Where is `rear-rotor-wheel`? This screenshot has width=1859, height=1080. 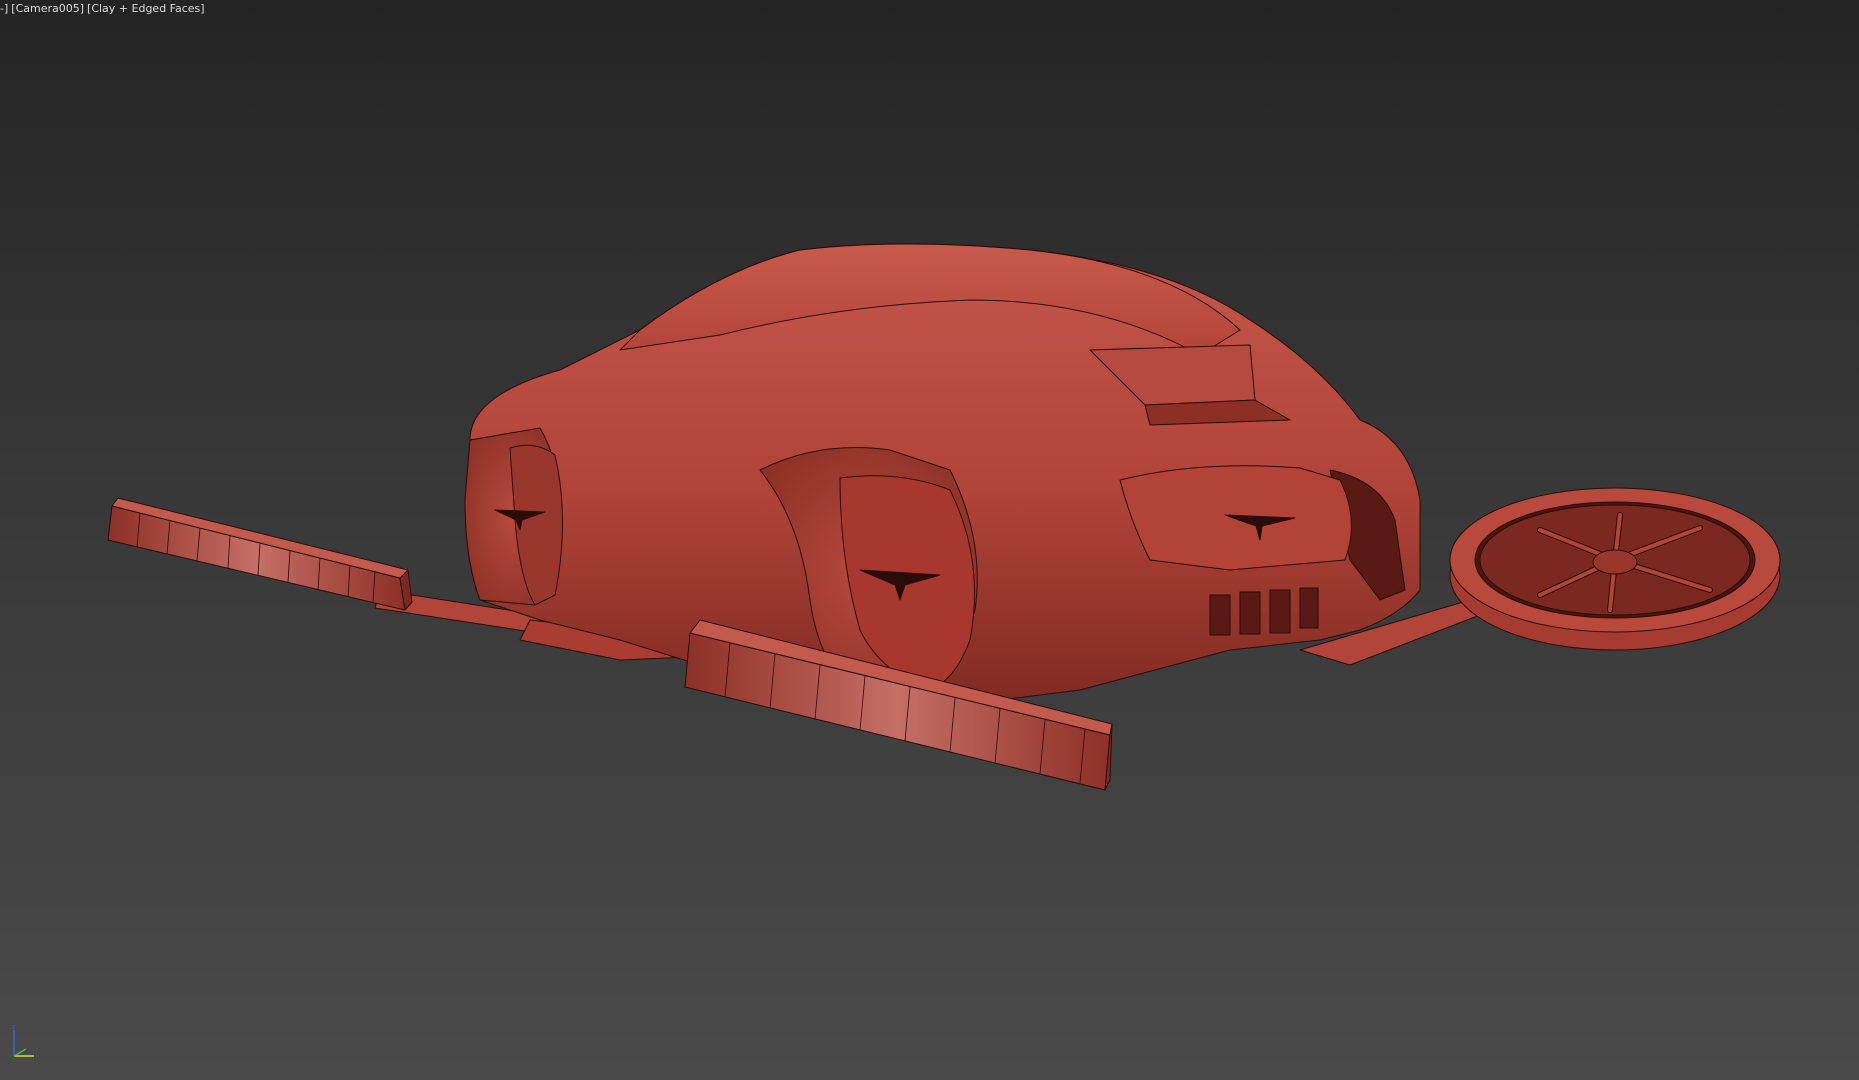 rear-rotor-wheel is located at coordinates (1615, 569).